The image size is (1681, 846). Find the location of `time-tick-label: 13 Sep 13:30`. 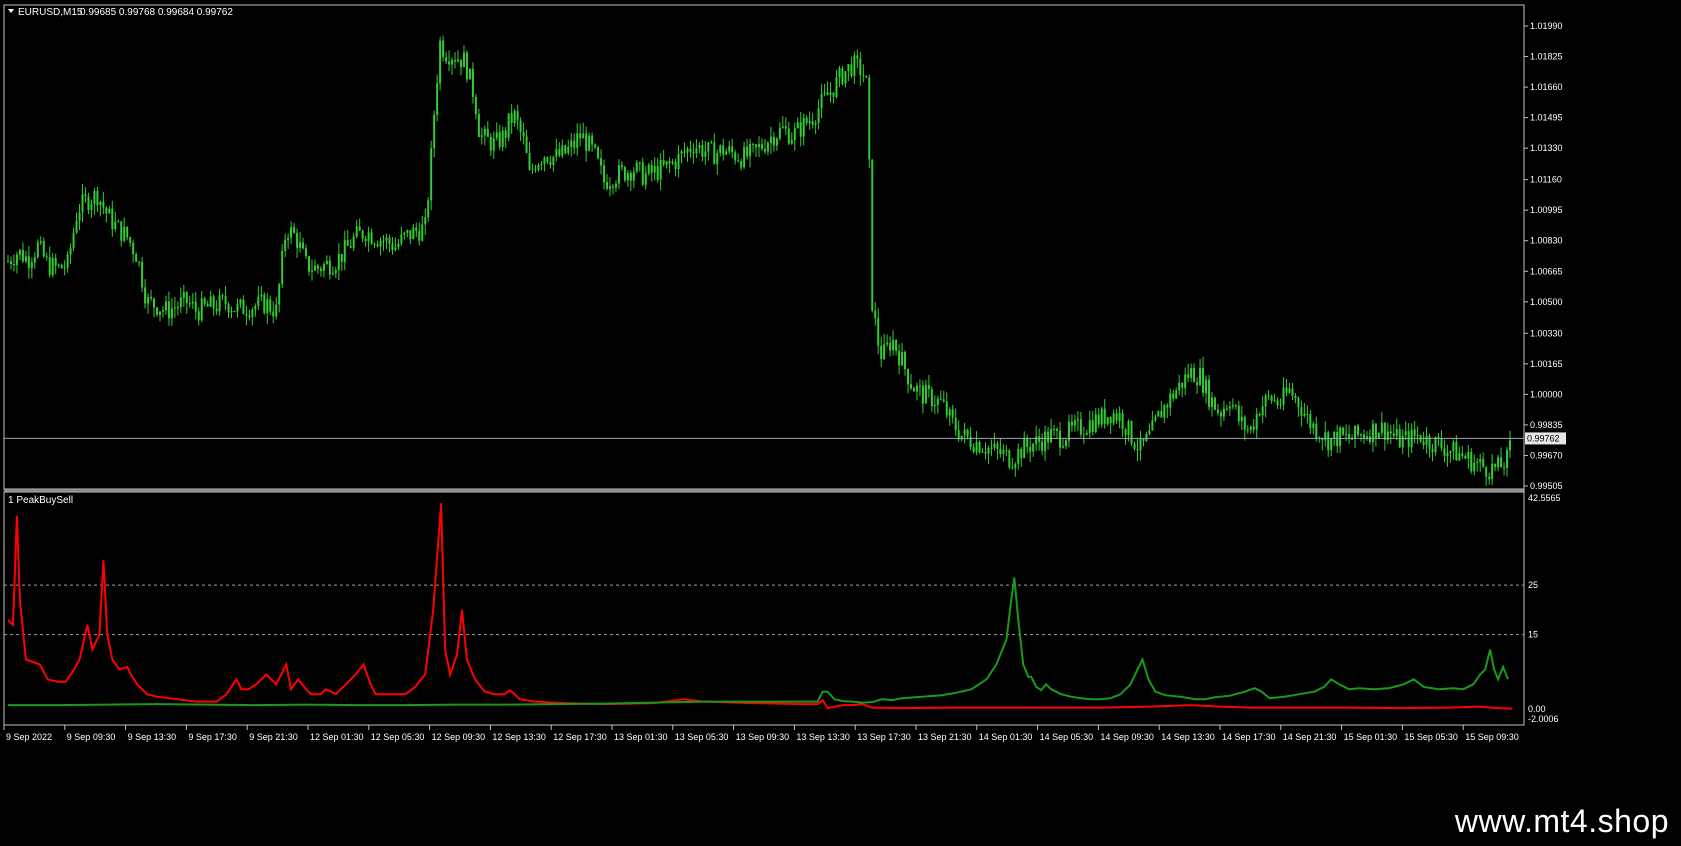

time-tick-label: 13 Sep 13:30 is located at coordinates (823, 737).